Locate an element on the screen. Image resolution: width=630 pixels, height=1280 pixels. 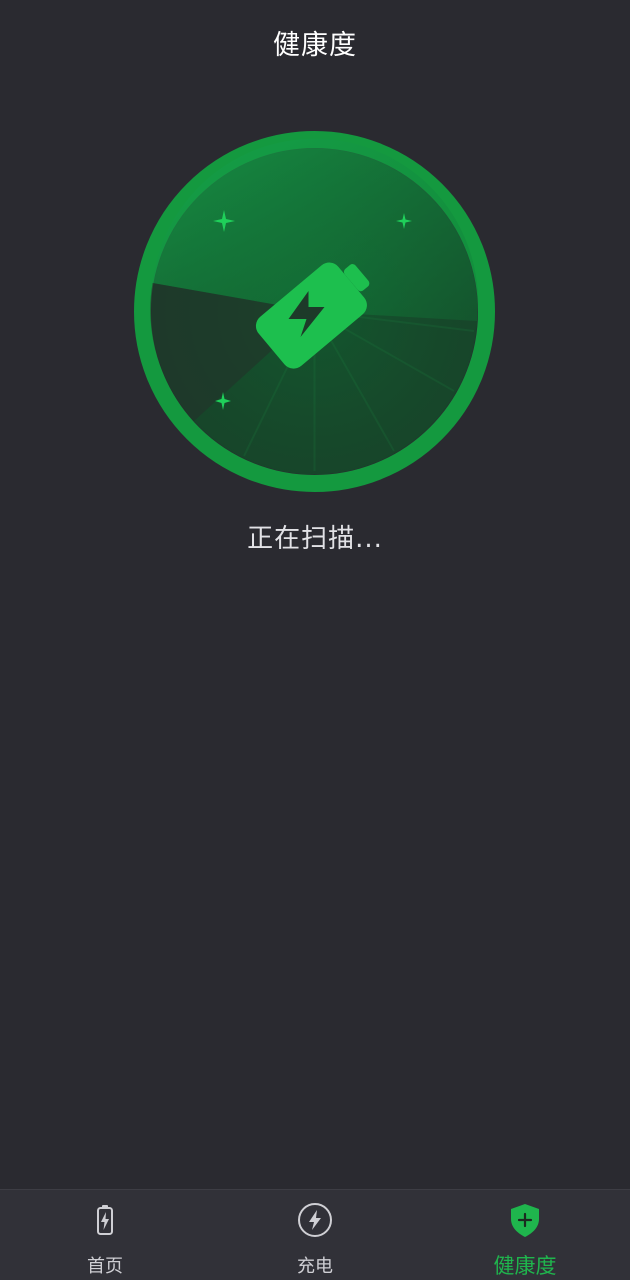
battery-icon is located at coordinates (105, 1220).